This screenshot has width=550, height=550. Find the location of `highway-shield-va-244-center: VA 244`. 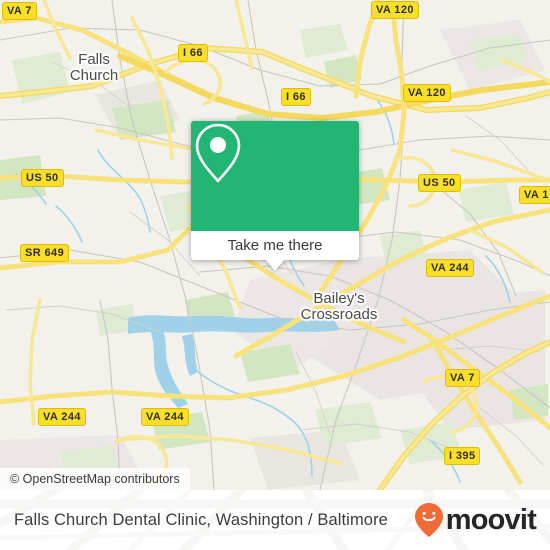

highway-shield-va-244-center: VA 244 is located at coordinates (165, 417).